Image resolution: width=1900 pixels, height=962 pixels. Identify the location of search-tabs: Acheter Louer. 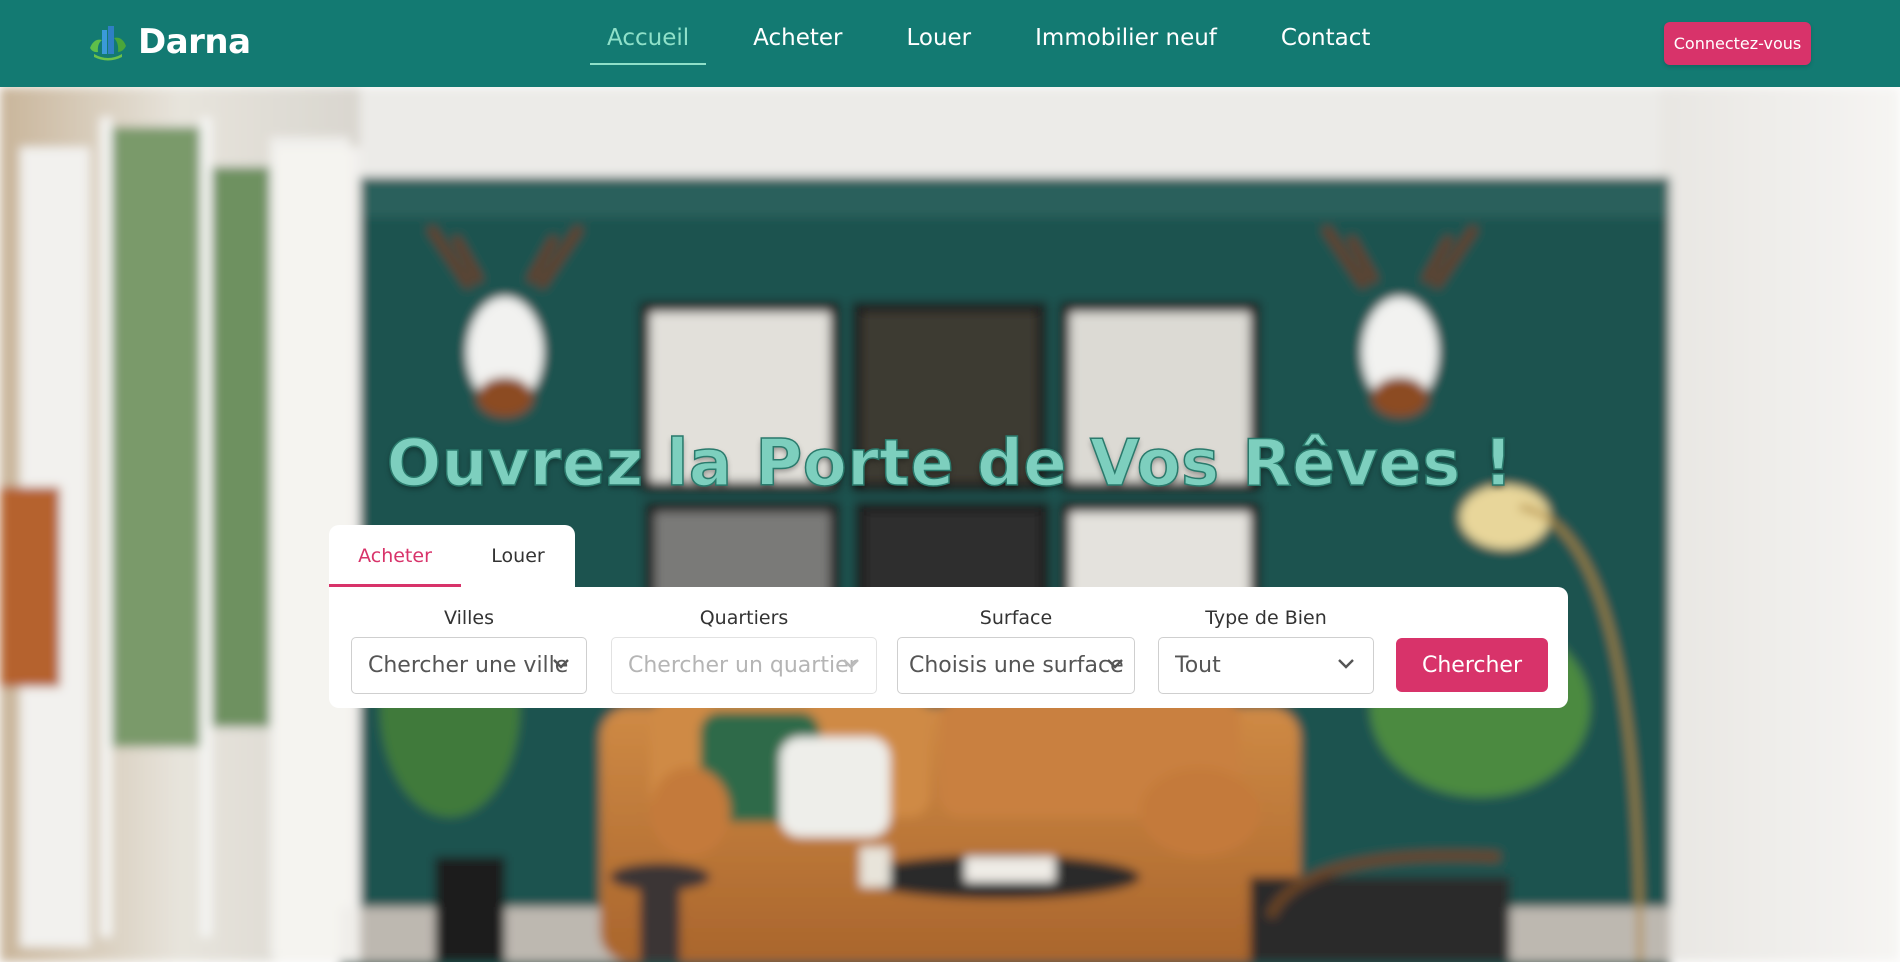
(452, 556).